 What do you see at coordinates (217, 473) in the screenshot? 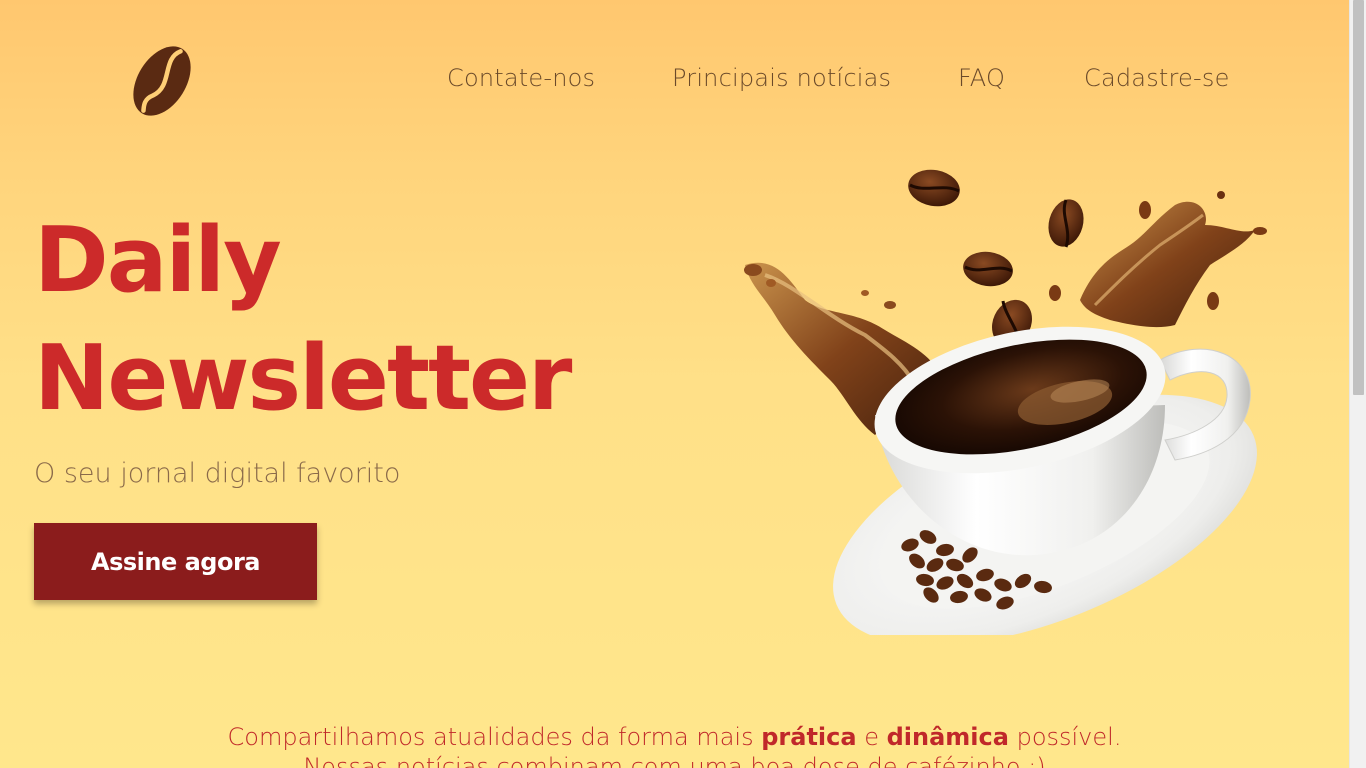
I see `hero-subtitle: O seu jornal digital favorito` at bounding box center [217, 473].